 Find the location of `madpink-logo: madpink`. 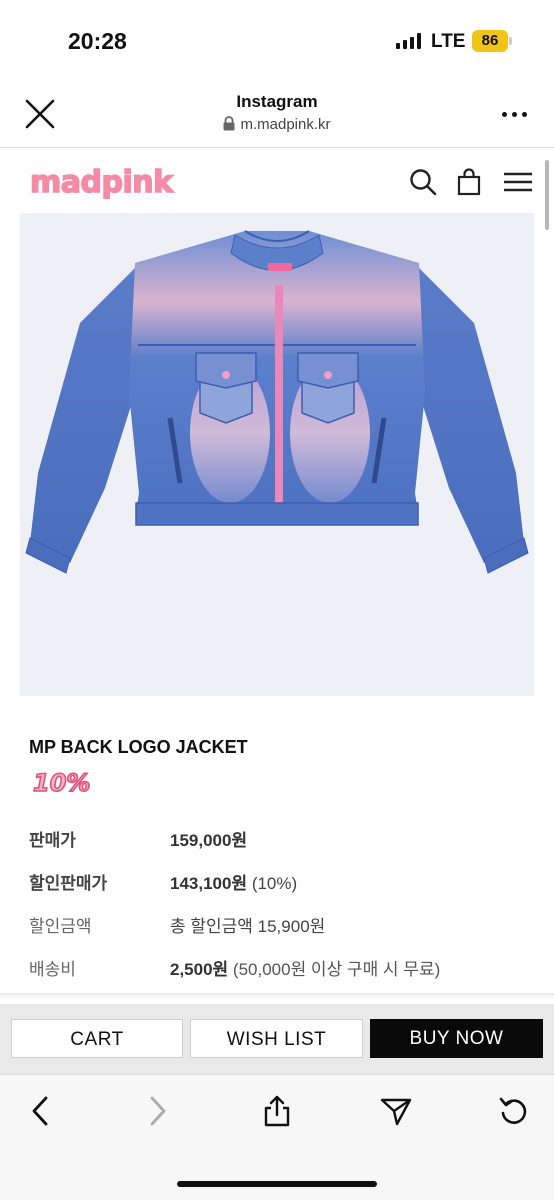

madpink-logo: madpink is located at coordinates (114, 182).